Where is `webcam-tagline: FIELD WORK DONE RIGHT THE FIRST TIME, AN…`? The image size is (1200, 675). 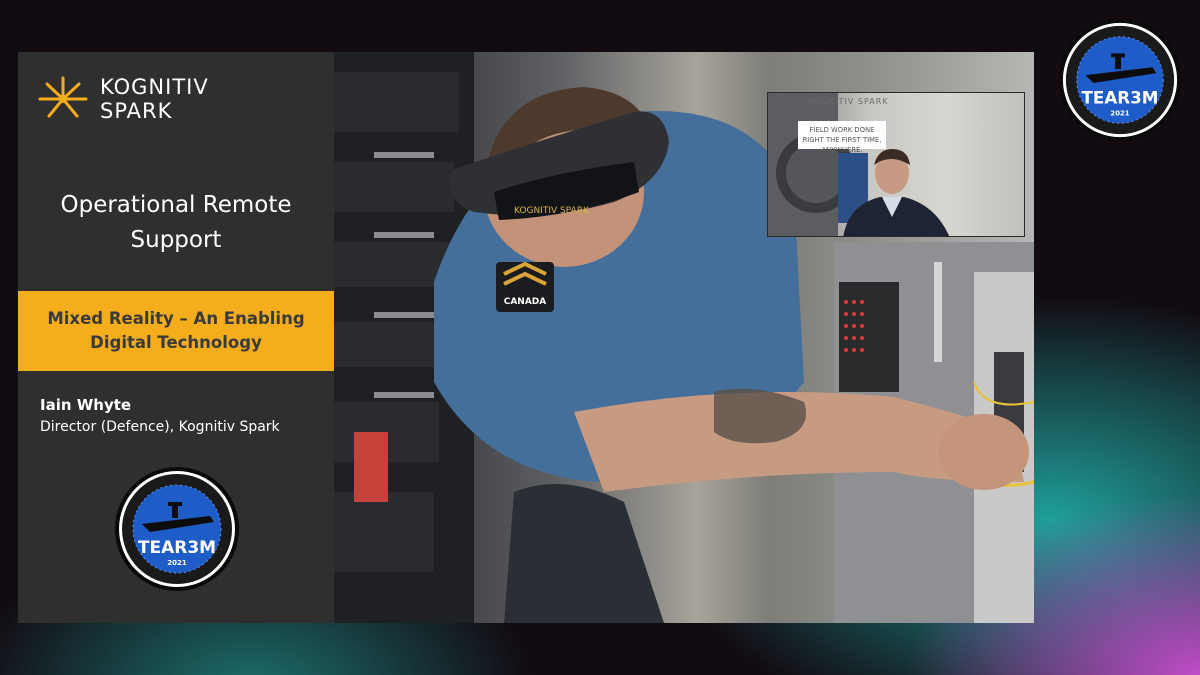 webcam-tagline: FIELD WORK DONE RIGHT THE FIRST TIME, AN… is located at coordinates (842, 137).